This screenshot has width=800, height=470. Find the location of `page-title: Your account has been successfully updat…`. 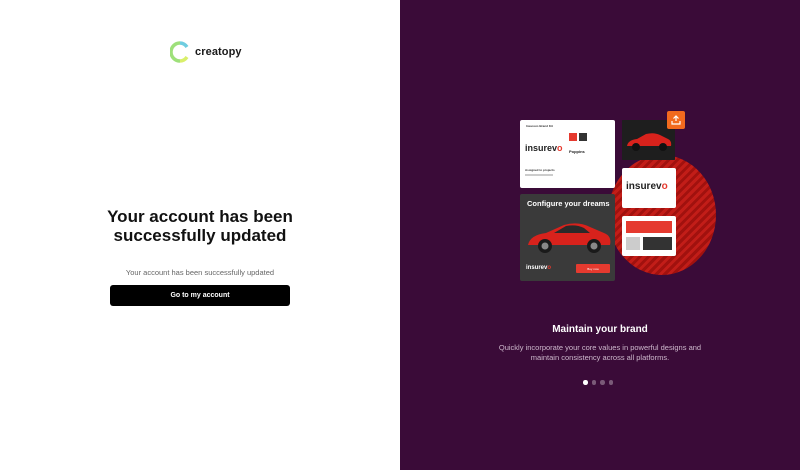

page-title: Your account has been successfully updat… is located at coordinates (200, 226).